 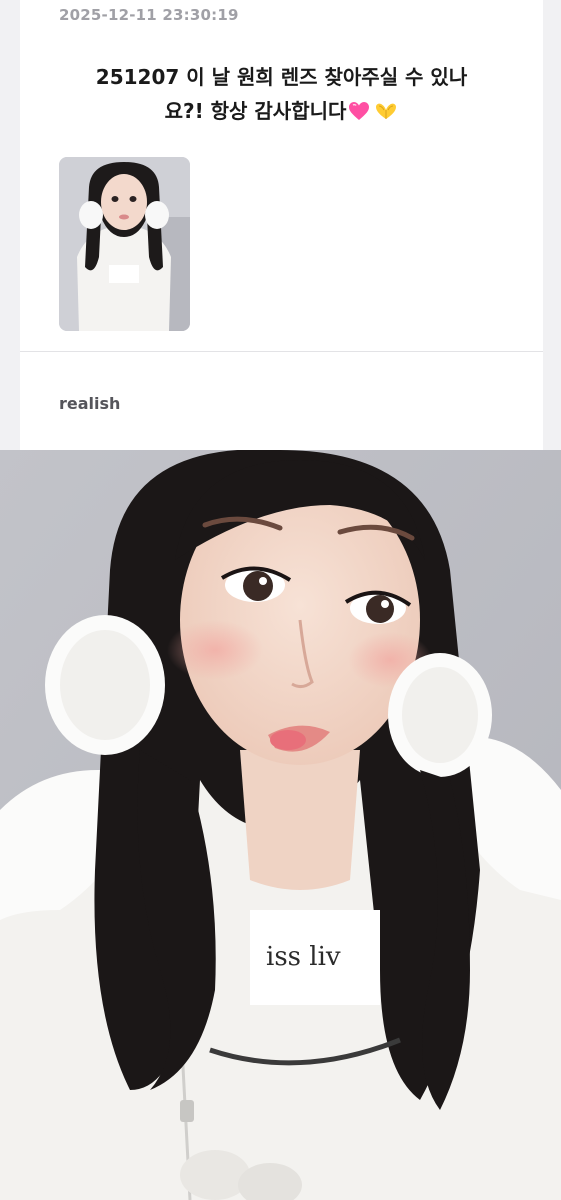 I want to click on shirt-print-text: iss liv, so click(x=303, y=957).